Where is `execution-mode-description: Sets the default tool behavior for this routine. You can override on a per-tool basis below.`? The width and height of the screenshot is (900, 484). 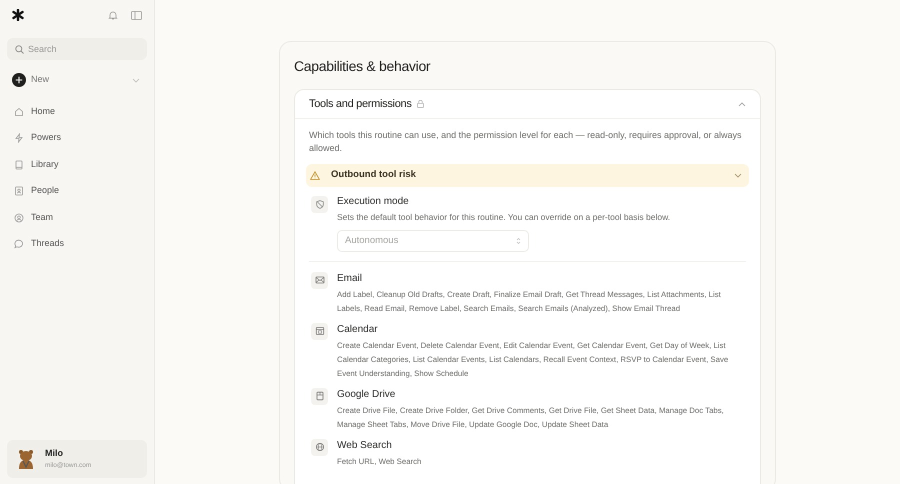
execution-mode-description: Sets the default tool behavior for this routine. You can override on a per-tool basis below. is located at coordinates (503, 217).